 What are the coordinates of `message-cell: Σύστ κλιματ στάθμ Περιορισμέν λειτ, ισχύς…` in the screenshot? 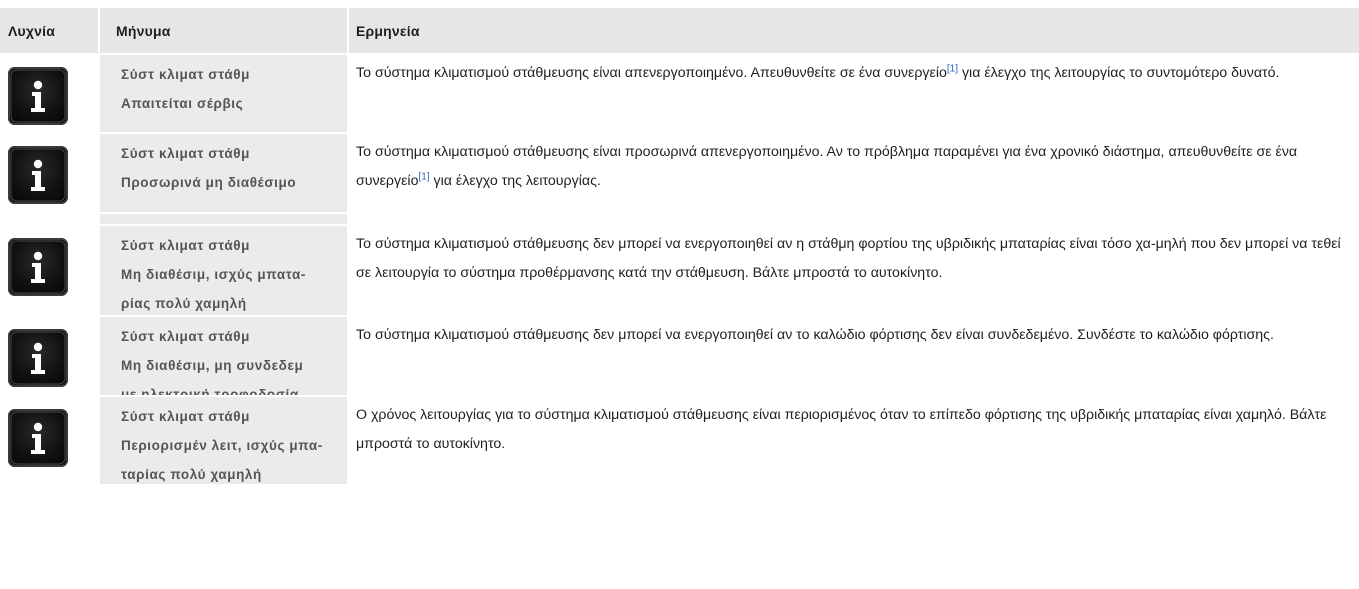 It's located at (223, 439).